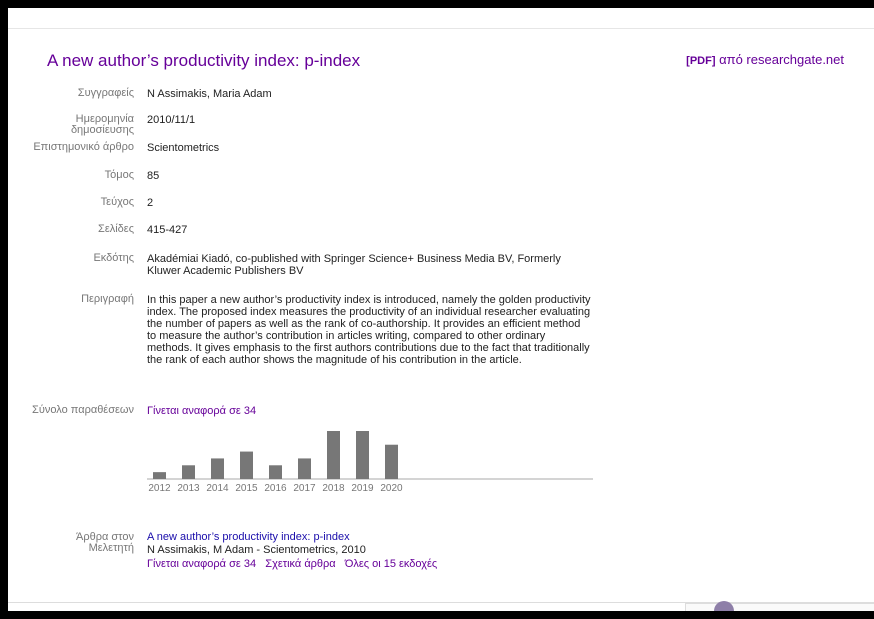 The height and width of the screenshot is (619, 874). I want to click on citation-bar-2012, so click(159, 475).